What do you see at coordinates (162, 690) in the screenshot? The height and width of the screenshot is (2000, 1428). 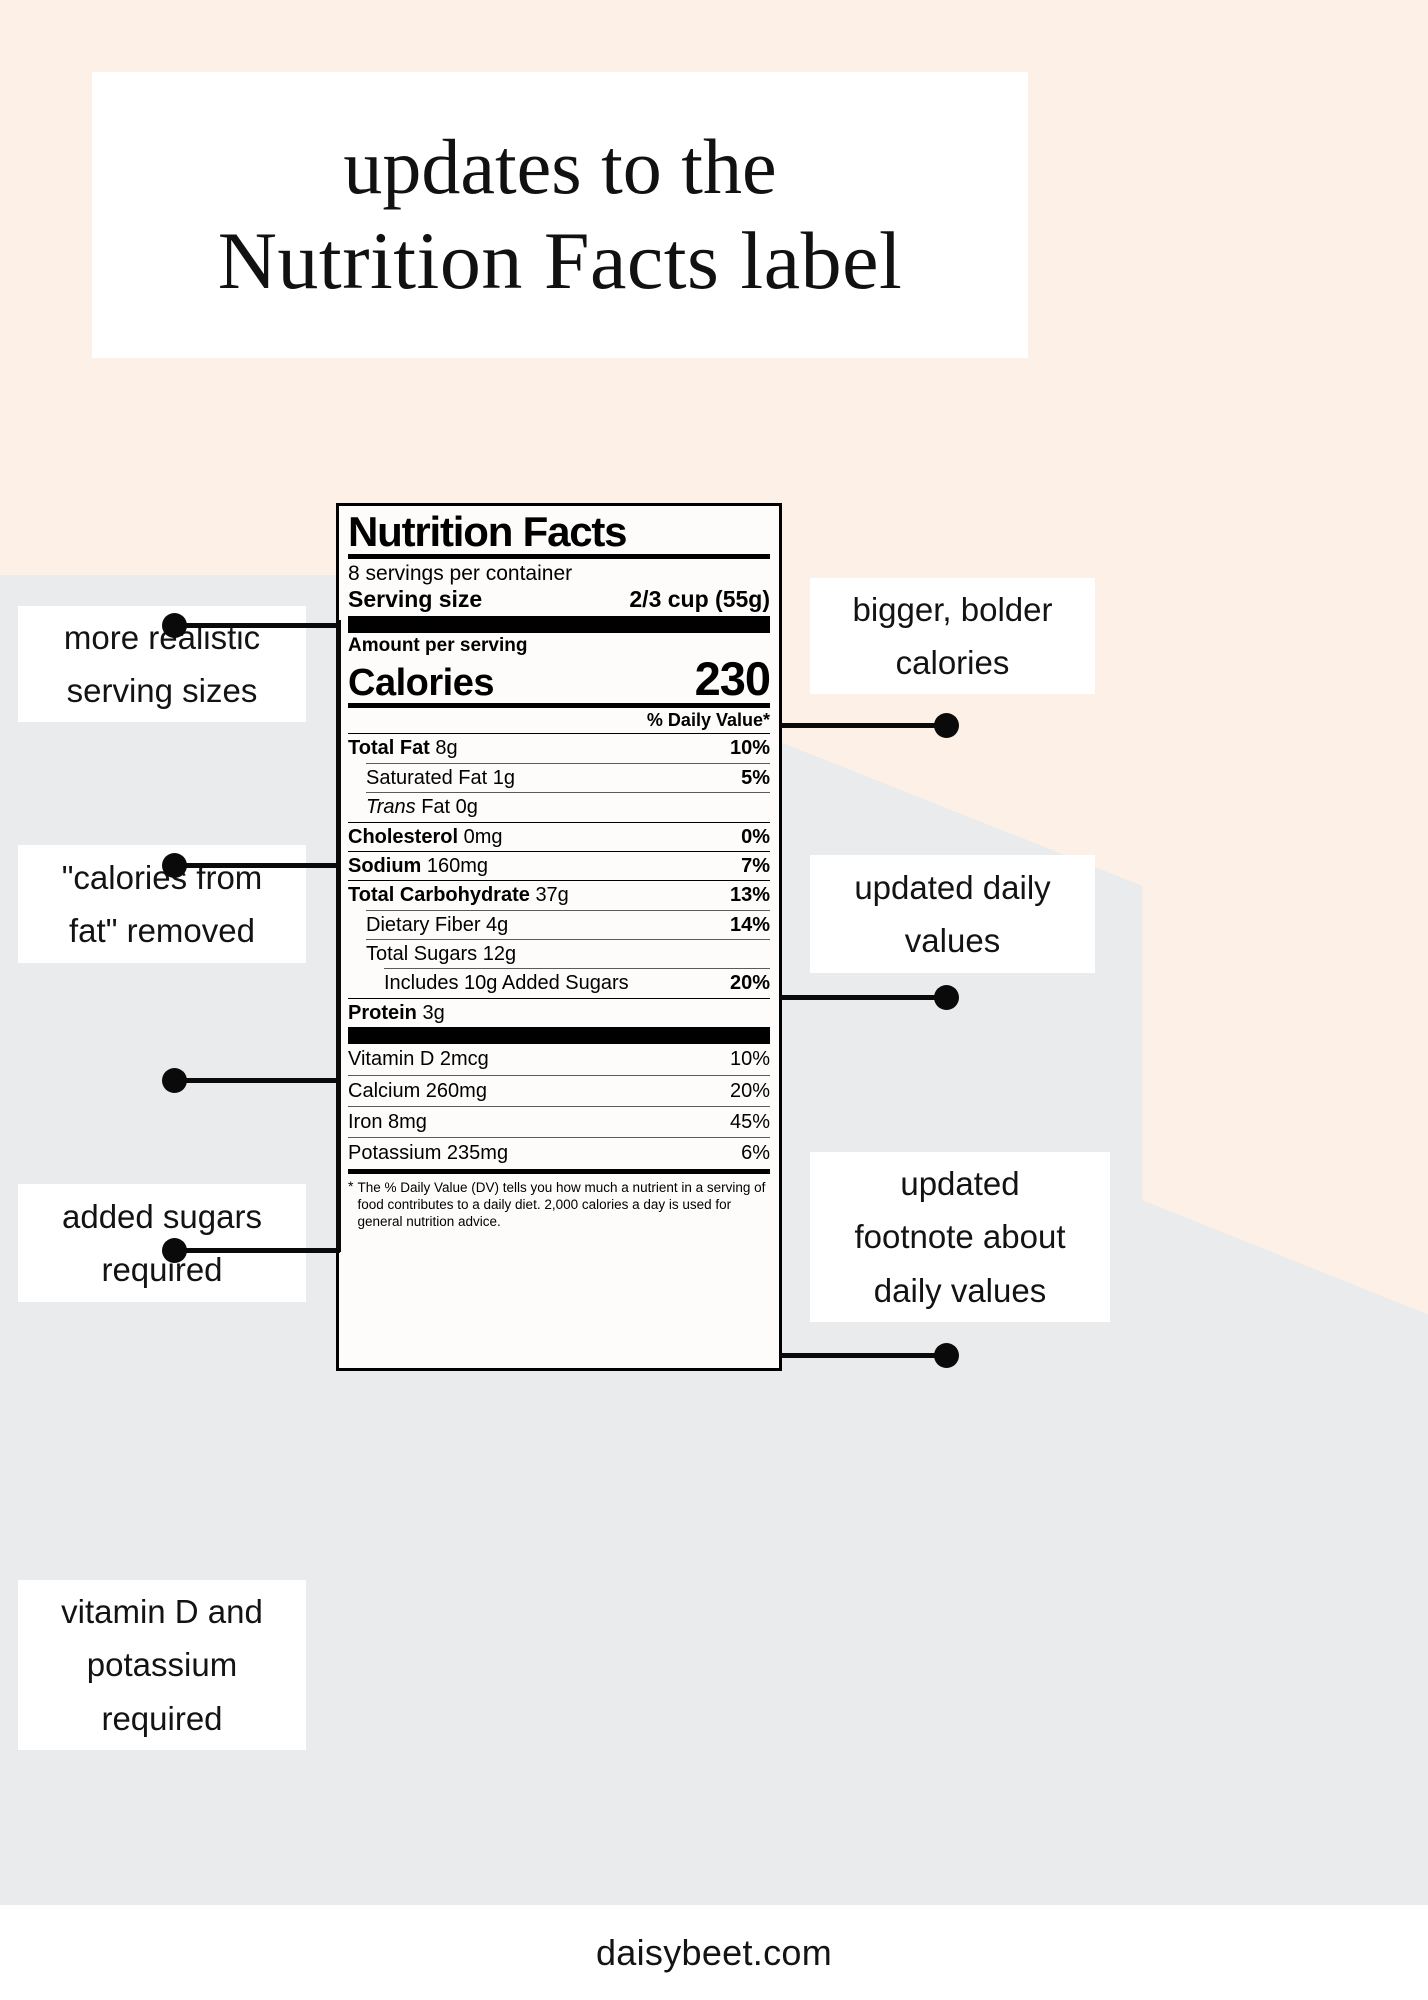 I see `annotation-serving-sizes-line-2: serving sizes` at bounding box center [162, 690].